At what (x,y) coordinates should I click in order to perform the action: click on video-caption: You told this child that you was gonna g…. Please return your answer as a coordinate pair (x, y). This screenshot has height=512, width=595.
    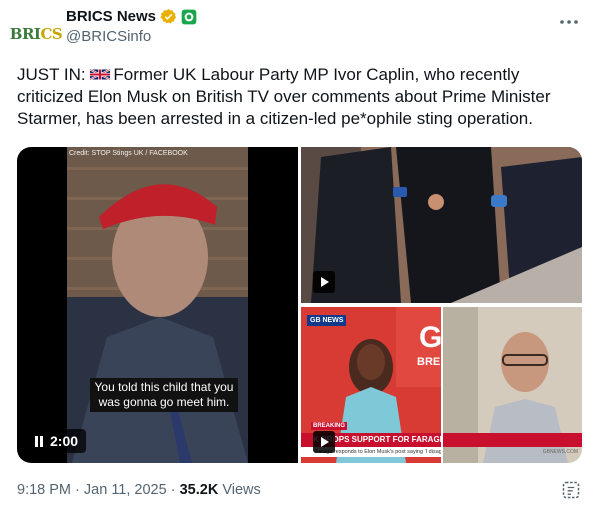
    Looking at the image, I should click on (164, 395).